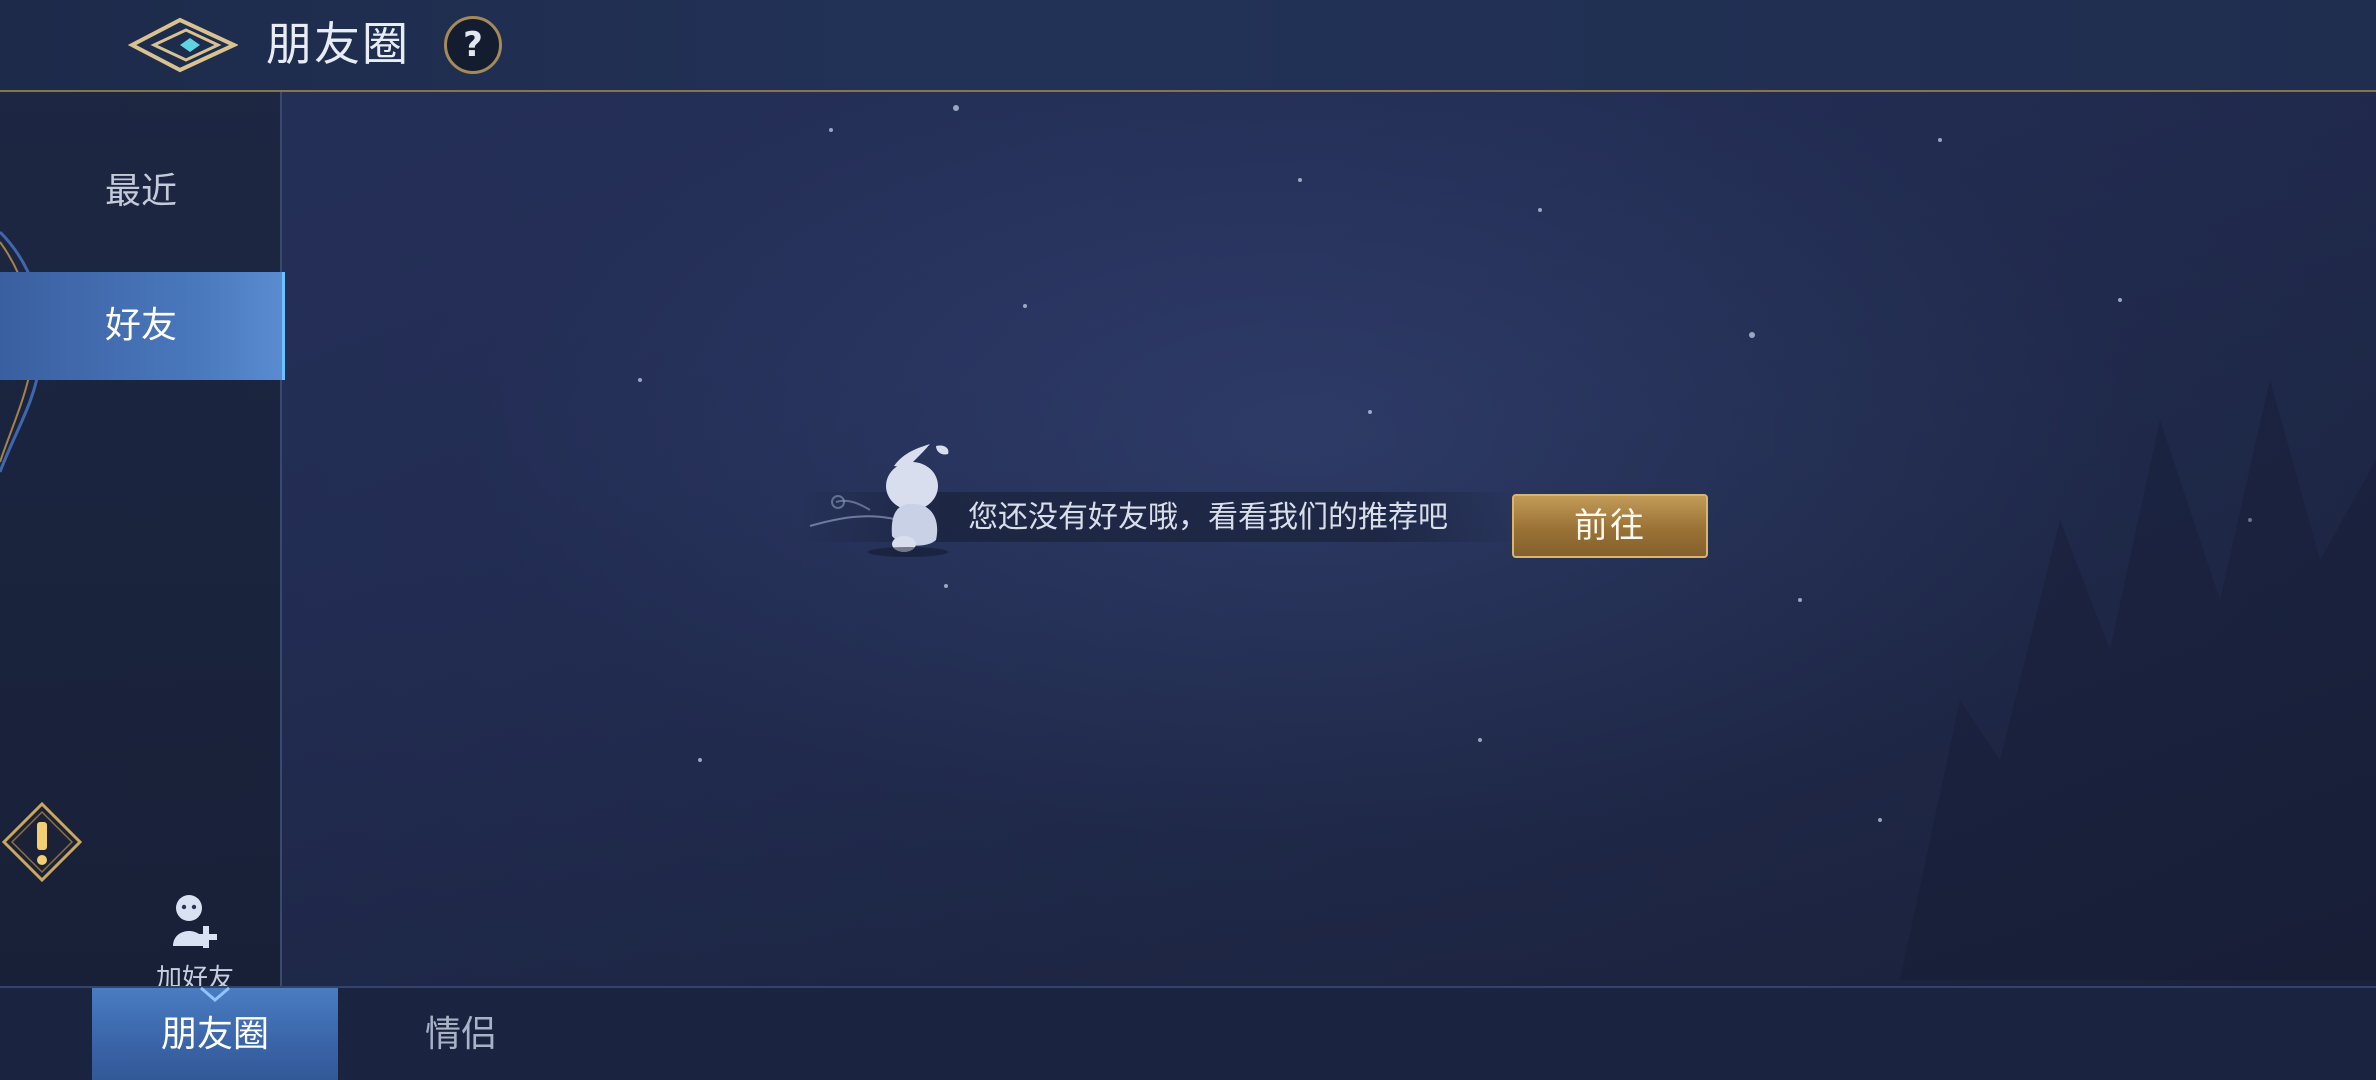 The width and height of the screenshot is (2376, 1080). What do you see at coordinates (183, 45) in the screenshot?
I see `back-arrow-icon` at bounding box center [183, 45].